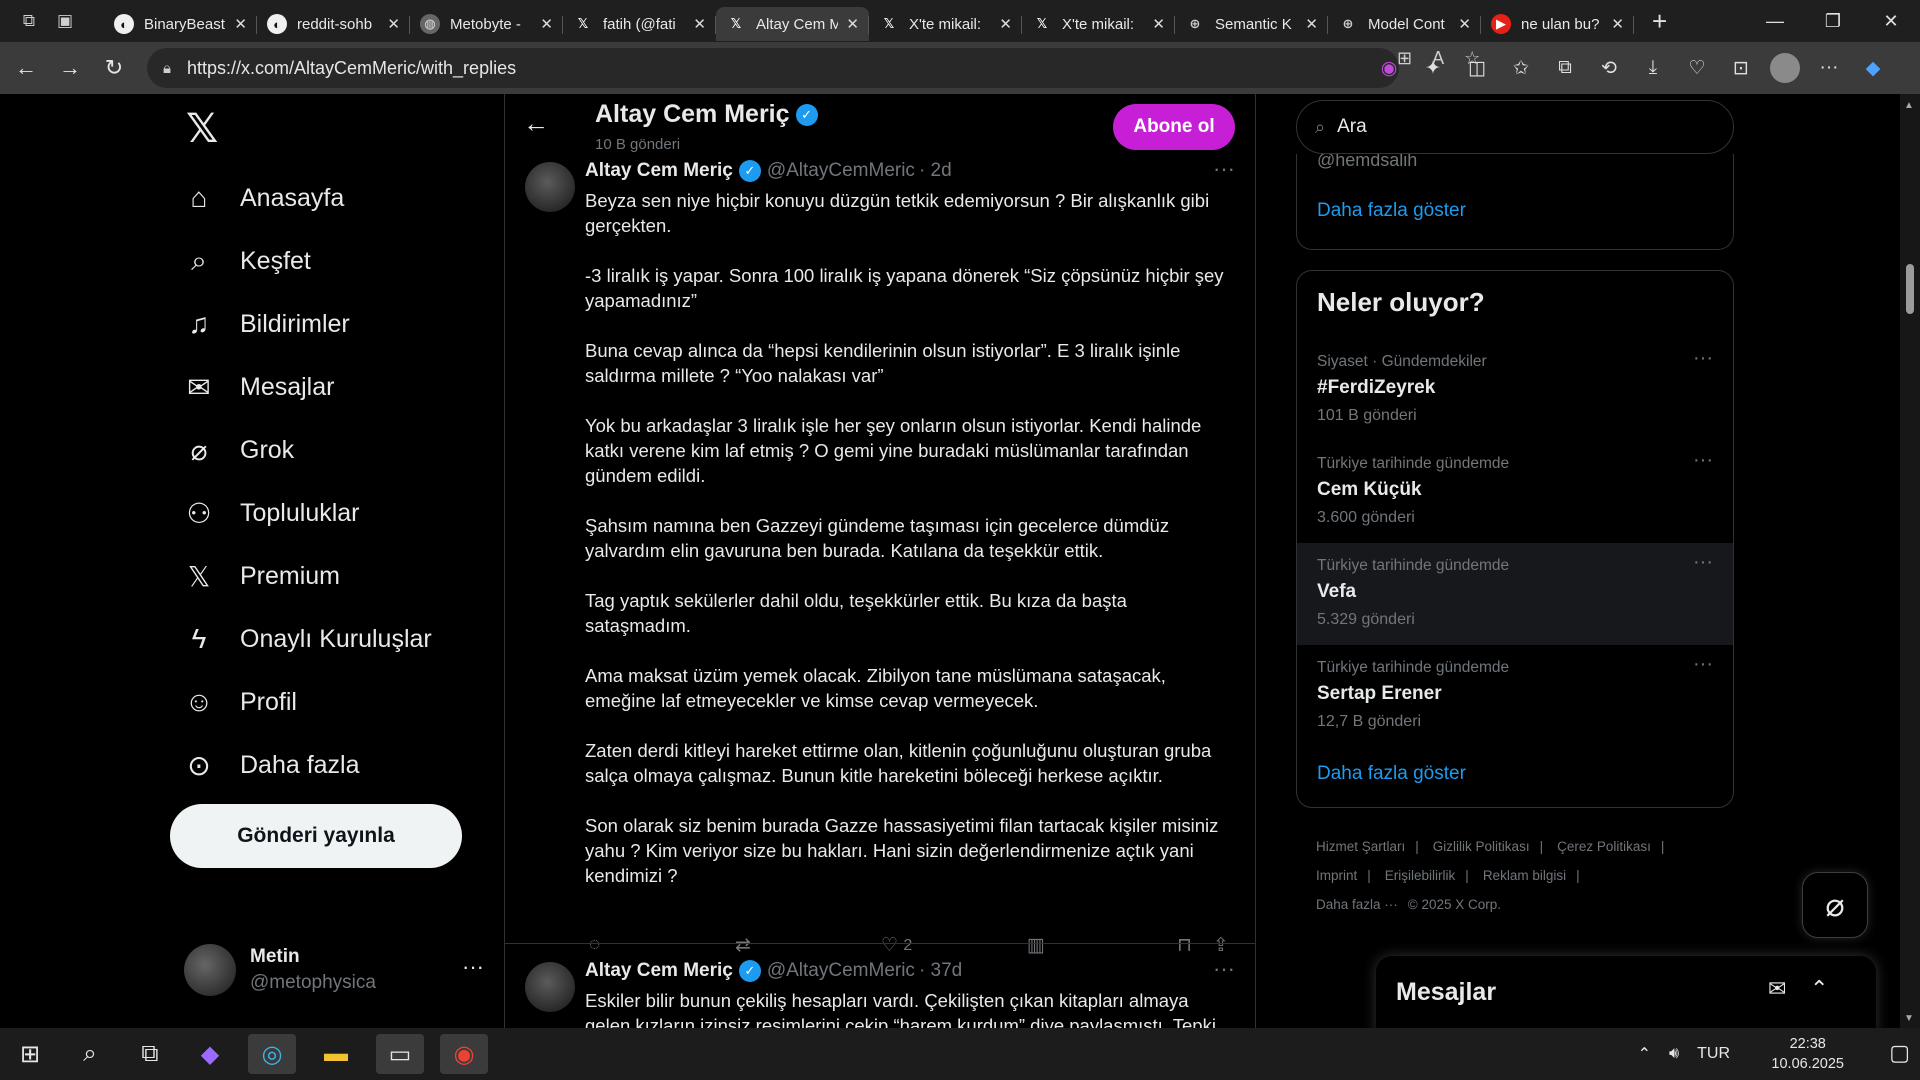  Describe the element at coordinates (792, 24) in the screenshot. I see `browser-tab: 𝕏 Altay Cem M ✕` at that location.